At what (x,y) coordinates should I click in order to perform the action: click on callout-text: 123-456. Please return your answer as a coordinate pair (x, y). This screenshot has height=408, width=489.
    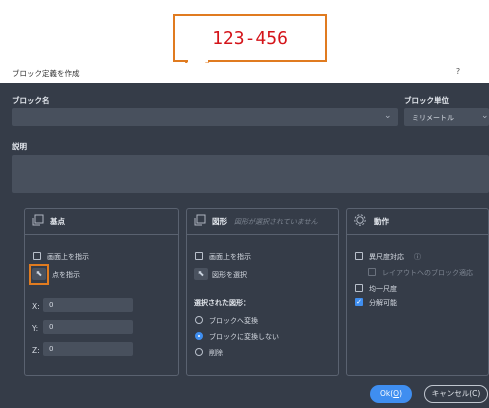
    Looking at the image, I should click on (250, 38).